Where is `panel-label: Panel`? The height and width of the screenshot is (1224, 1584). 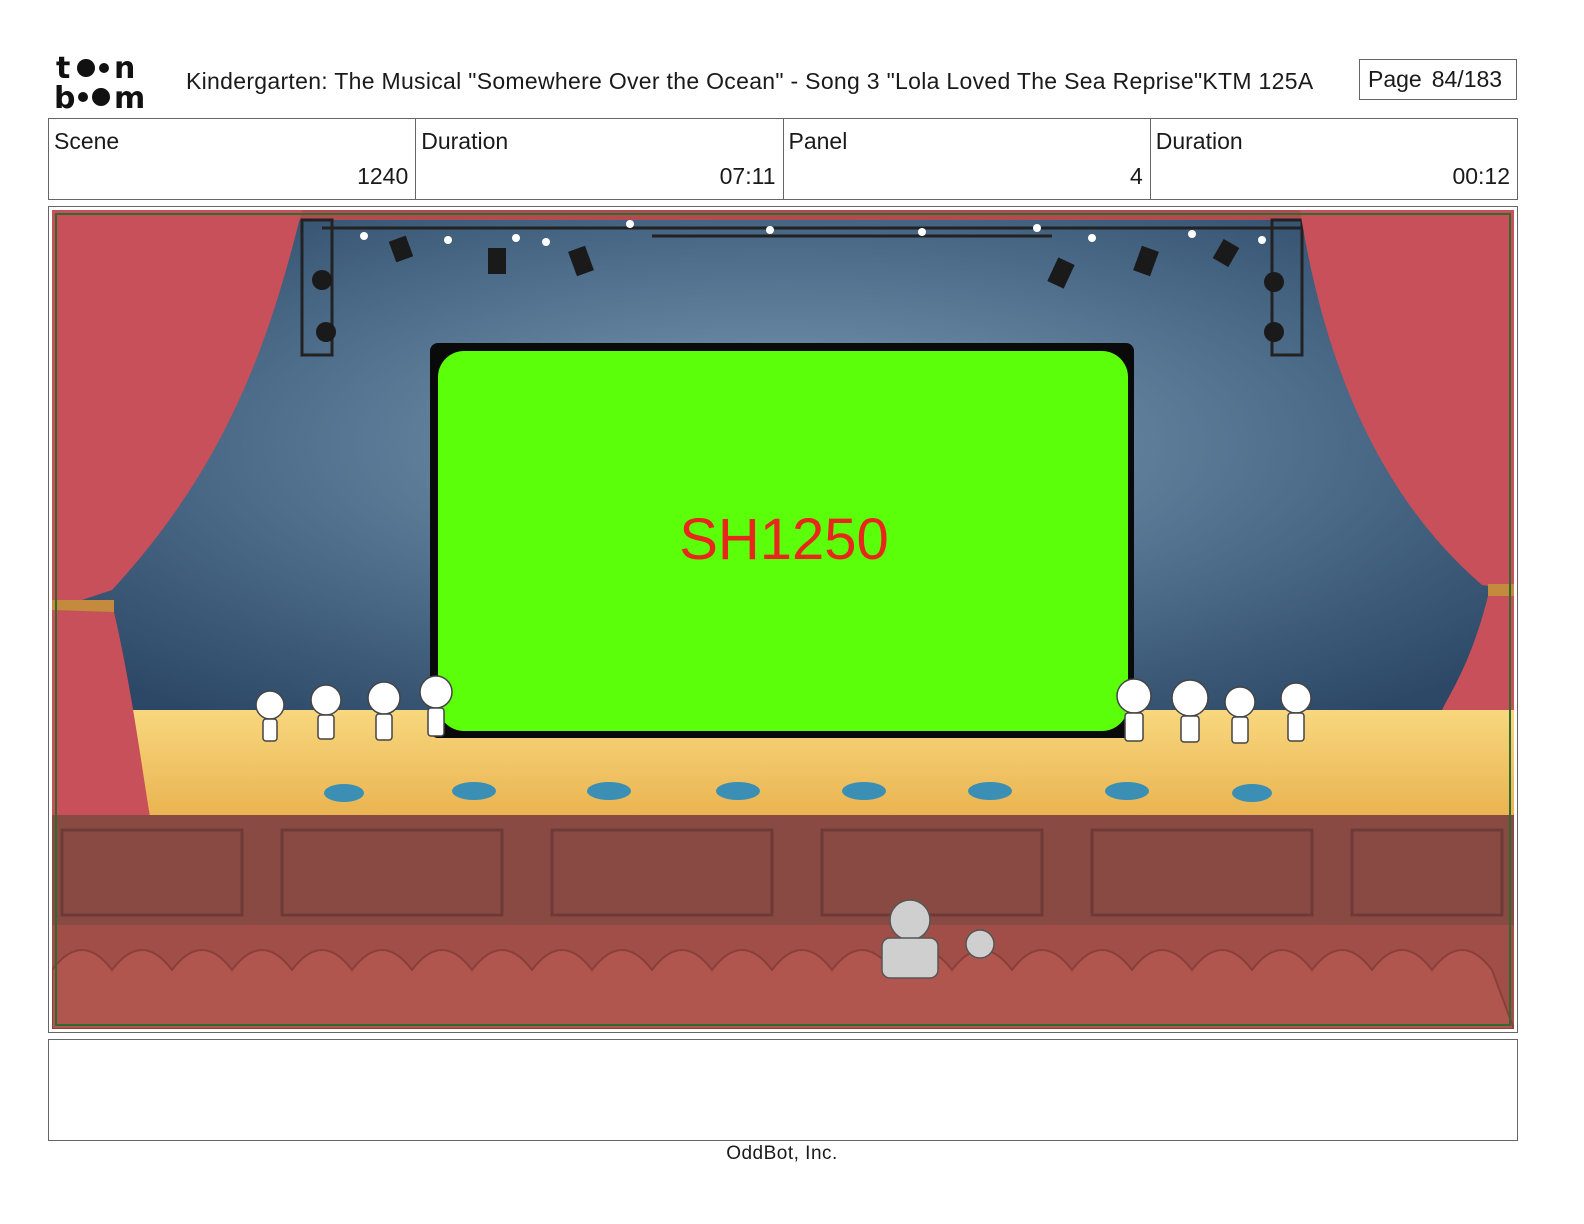 panel-label: Panel is located at coordinates (818, 141).